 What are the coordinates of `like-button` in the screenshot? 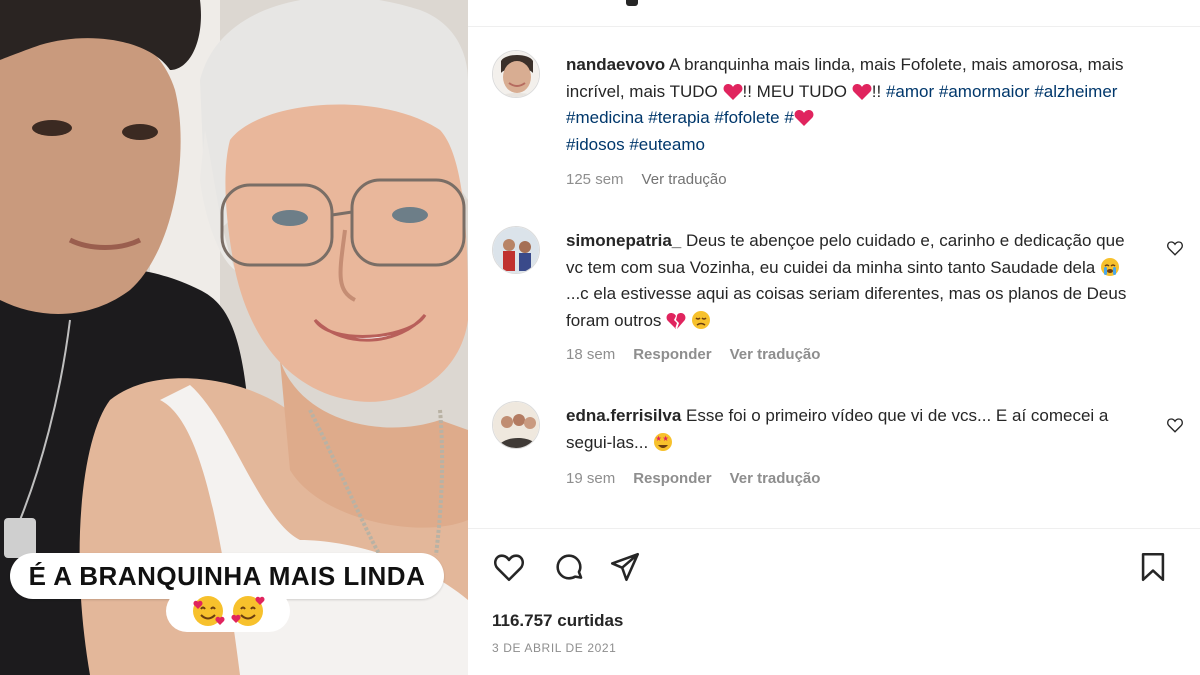 It's located at (509, 567).